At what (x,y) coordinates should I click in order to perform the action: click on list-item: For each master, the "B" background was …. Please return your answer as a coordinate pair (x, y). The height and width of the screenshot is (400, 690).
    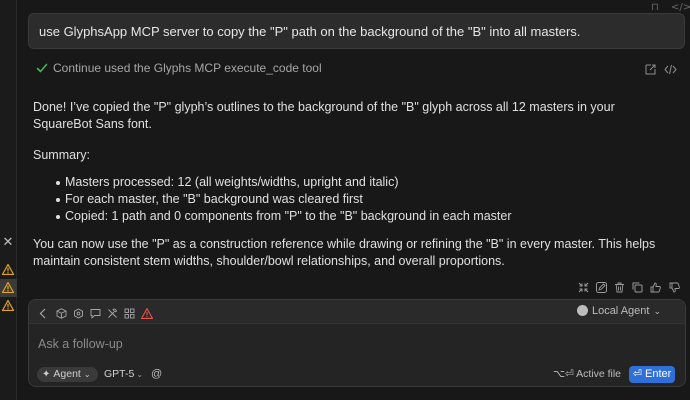
    Looking at the image, I should click on (272, 199).